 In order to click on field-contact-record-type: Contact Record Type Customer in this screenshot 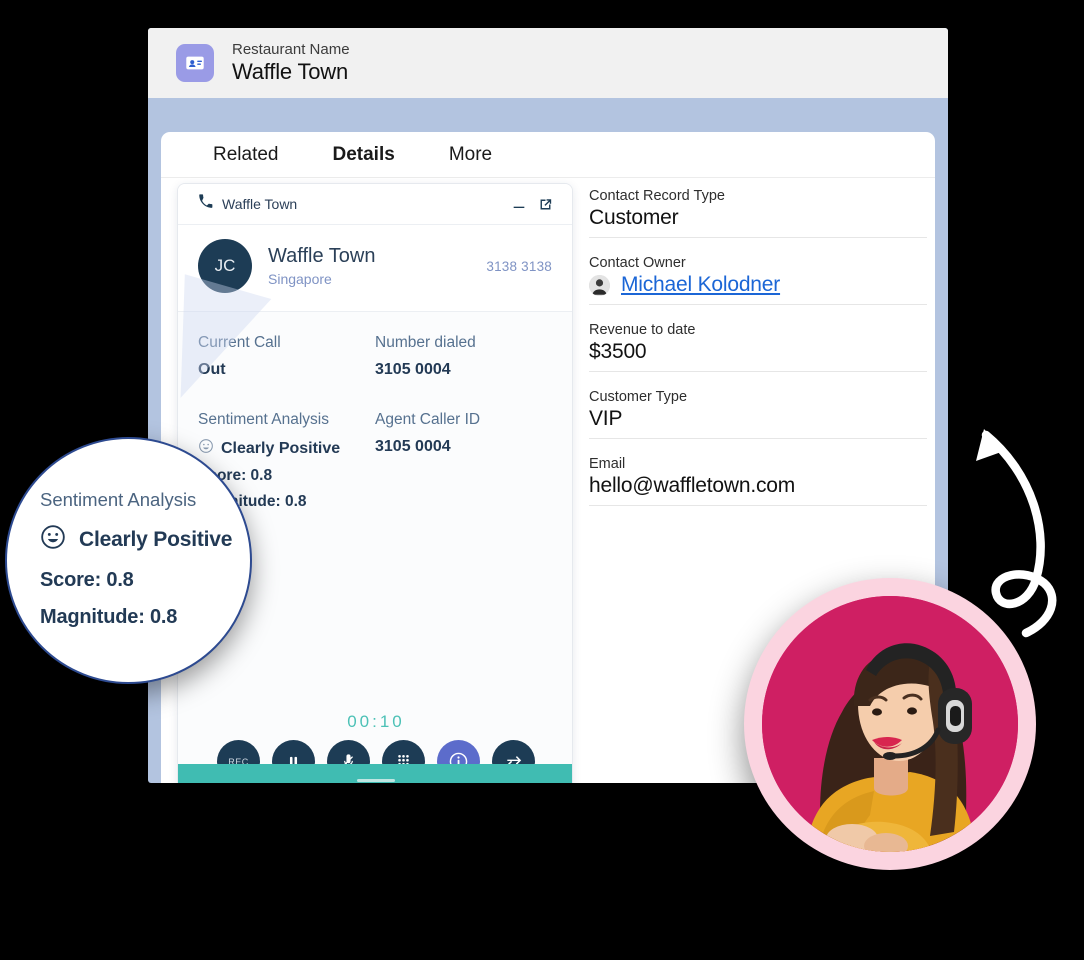, I will do `click(758, 213)`.